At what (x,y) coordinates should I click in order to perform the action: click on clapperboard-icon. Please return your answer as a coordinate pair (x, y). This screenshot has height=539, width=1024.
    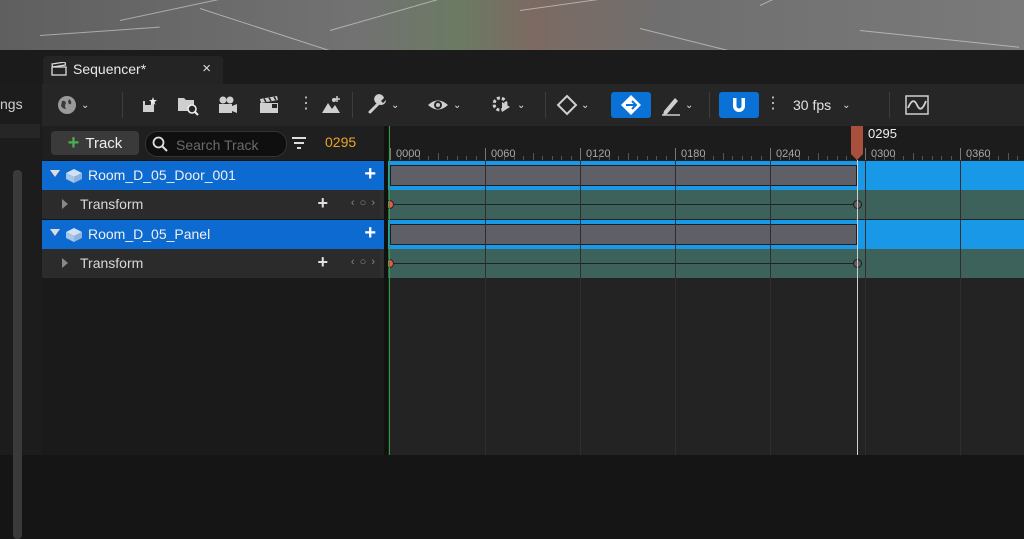
    Looking at the image, I should click on (269, 104).